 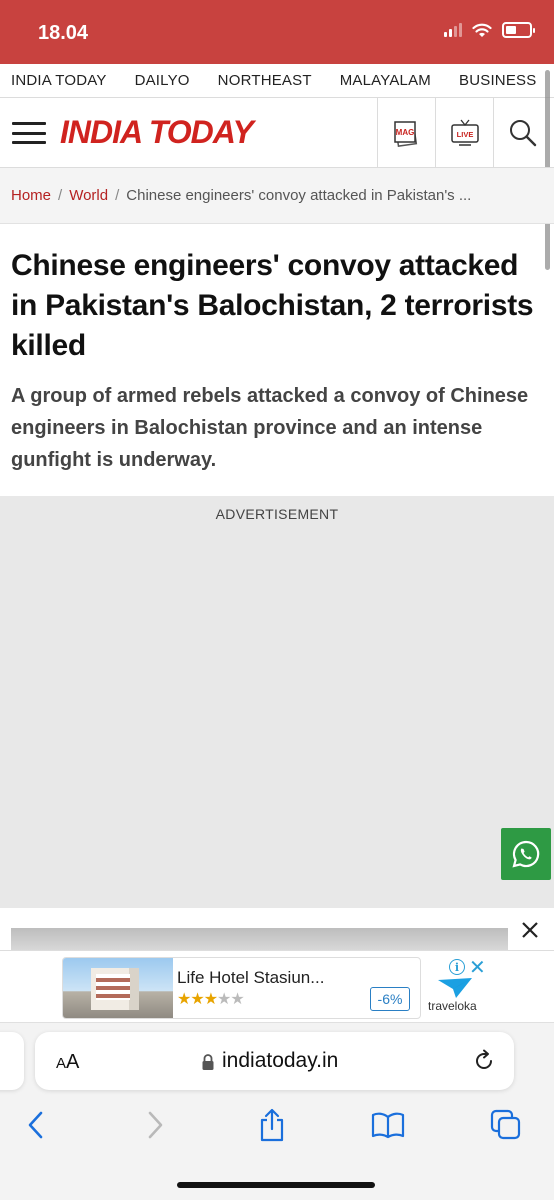 I want to click on search-icon, so click(x=522, y=133).